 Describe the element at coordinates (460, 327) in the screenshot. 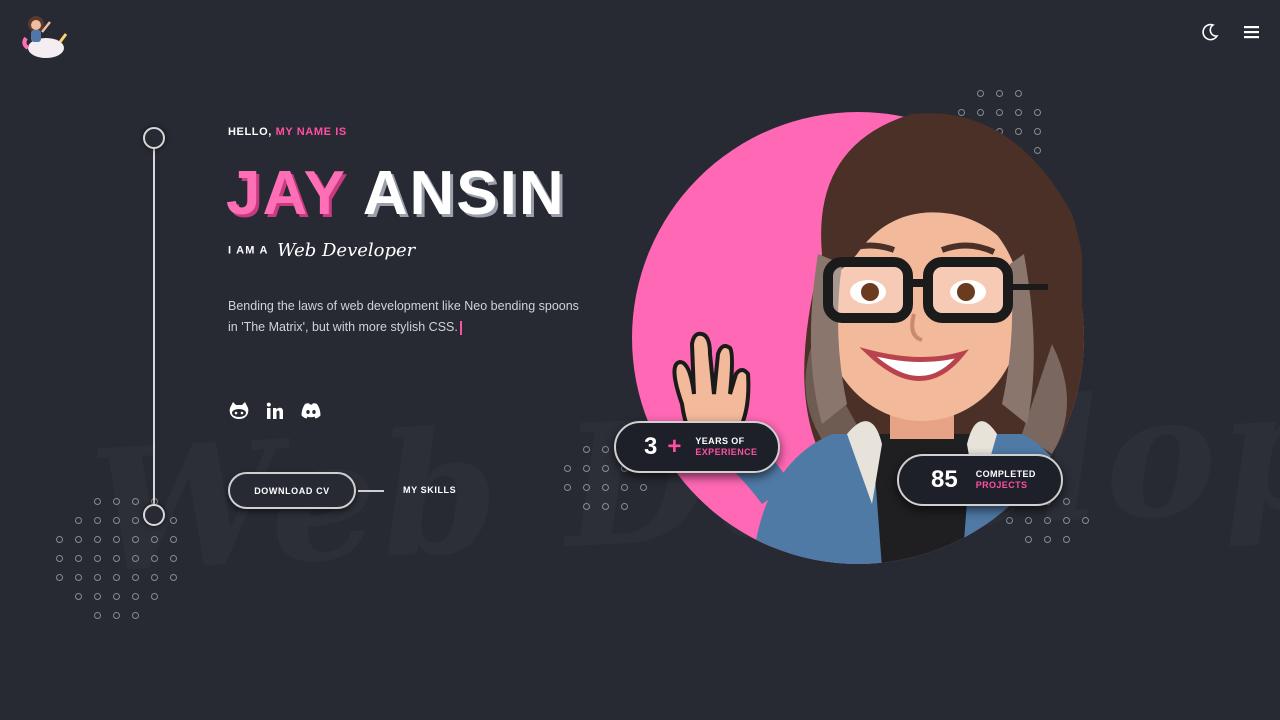

I see `typing-cursor` at that location.